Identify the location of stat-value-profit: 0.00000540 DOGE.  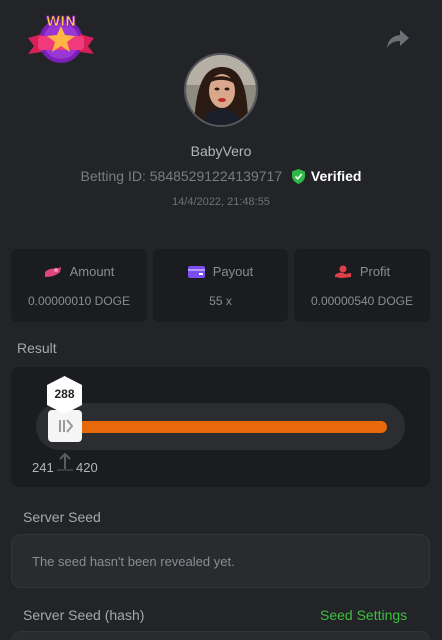
(362, 301).